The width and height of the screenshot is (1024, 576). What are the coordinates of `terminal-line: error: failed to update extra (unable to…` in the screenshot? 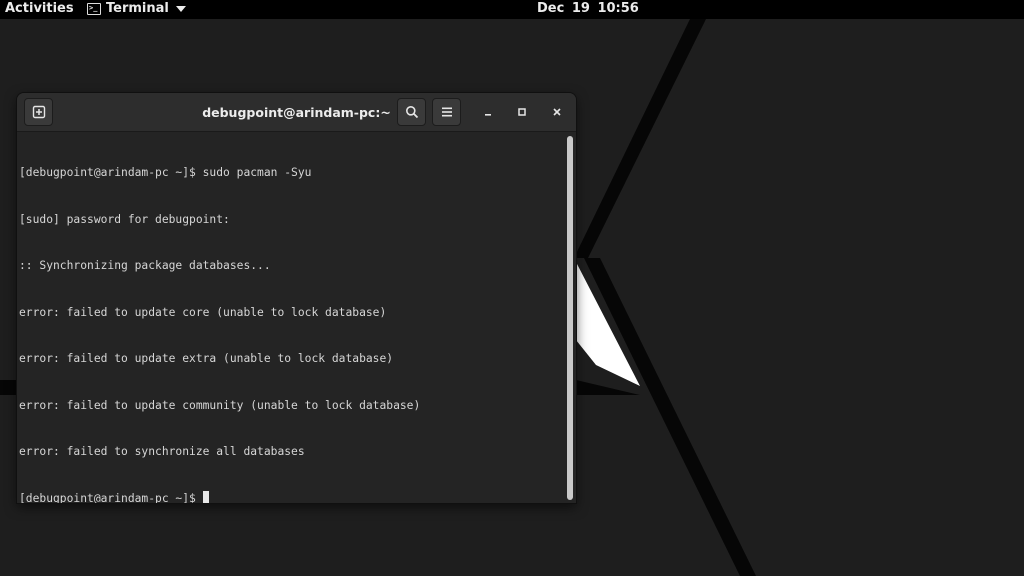 It's located at (206, 358).